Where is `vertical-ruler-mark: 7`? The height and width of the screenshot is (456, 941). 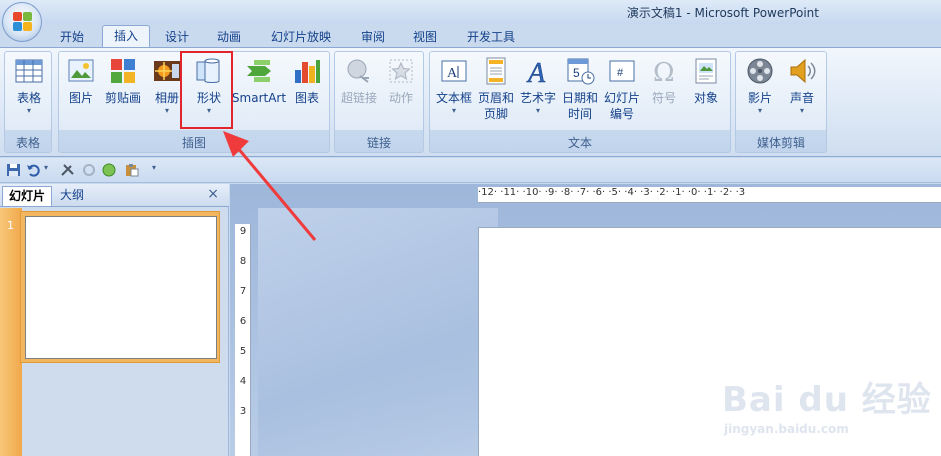 vertical-ruler-mark: 7 is located at coordinates (243, 291).